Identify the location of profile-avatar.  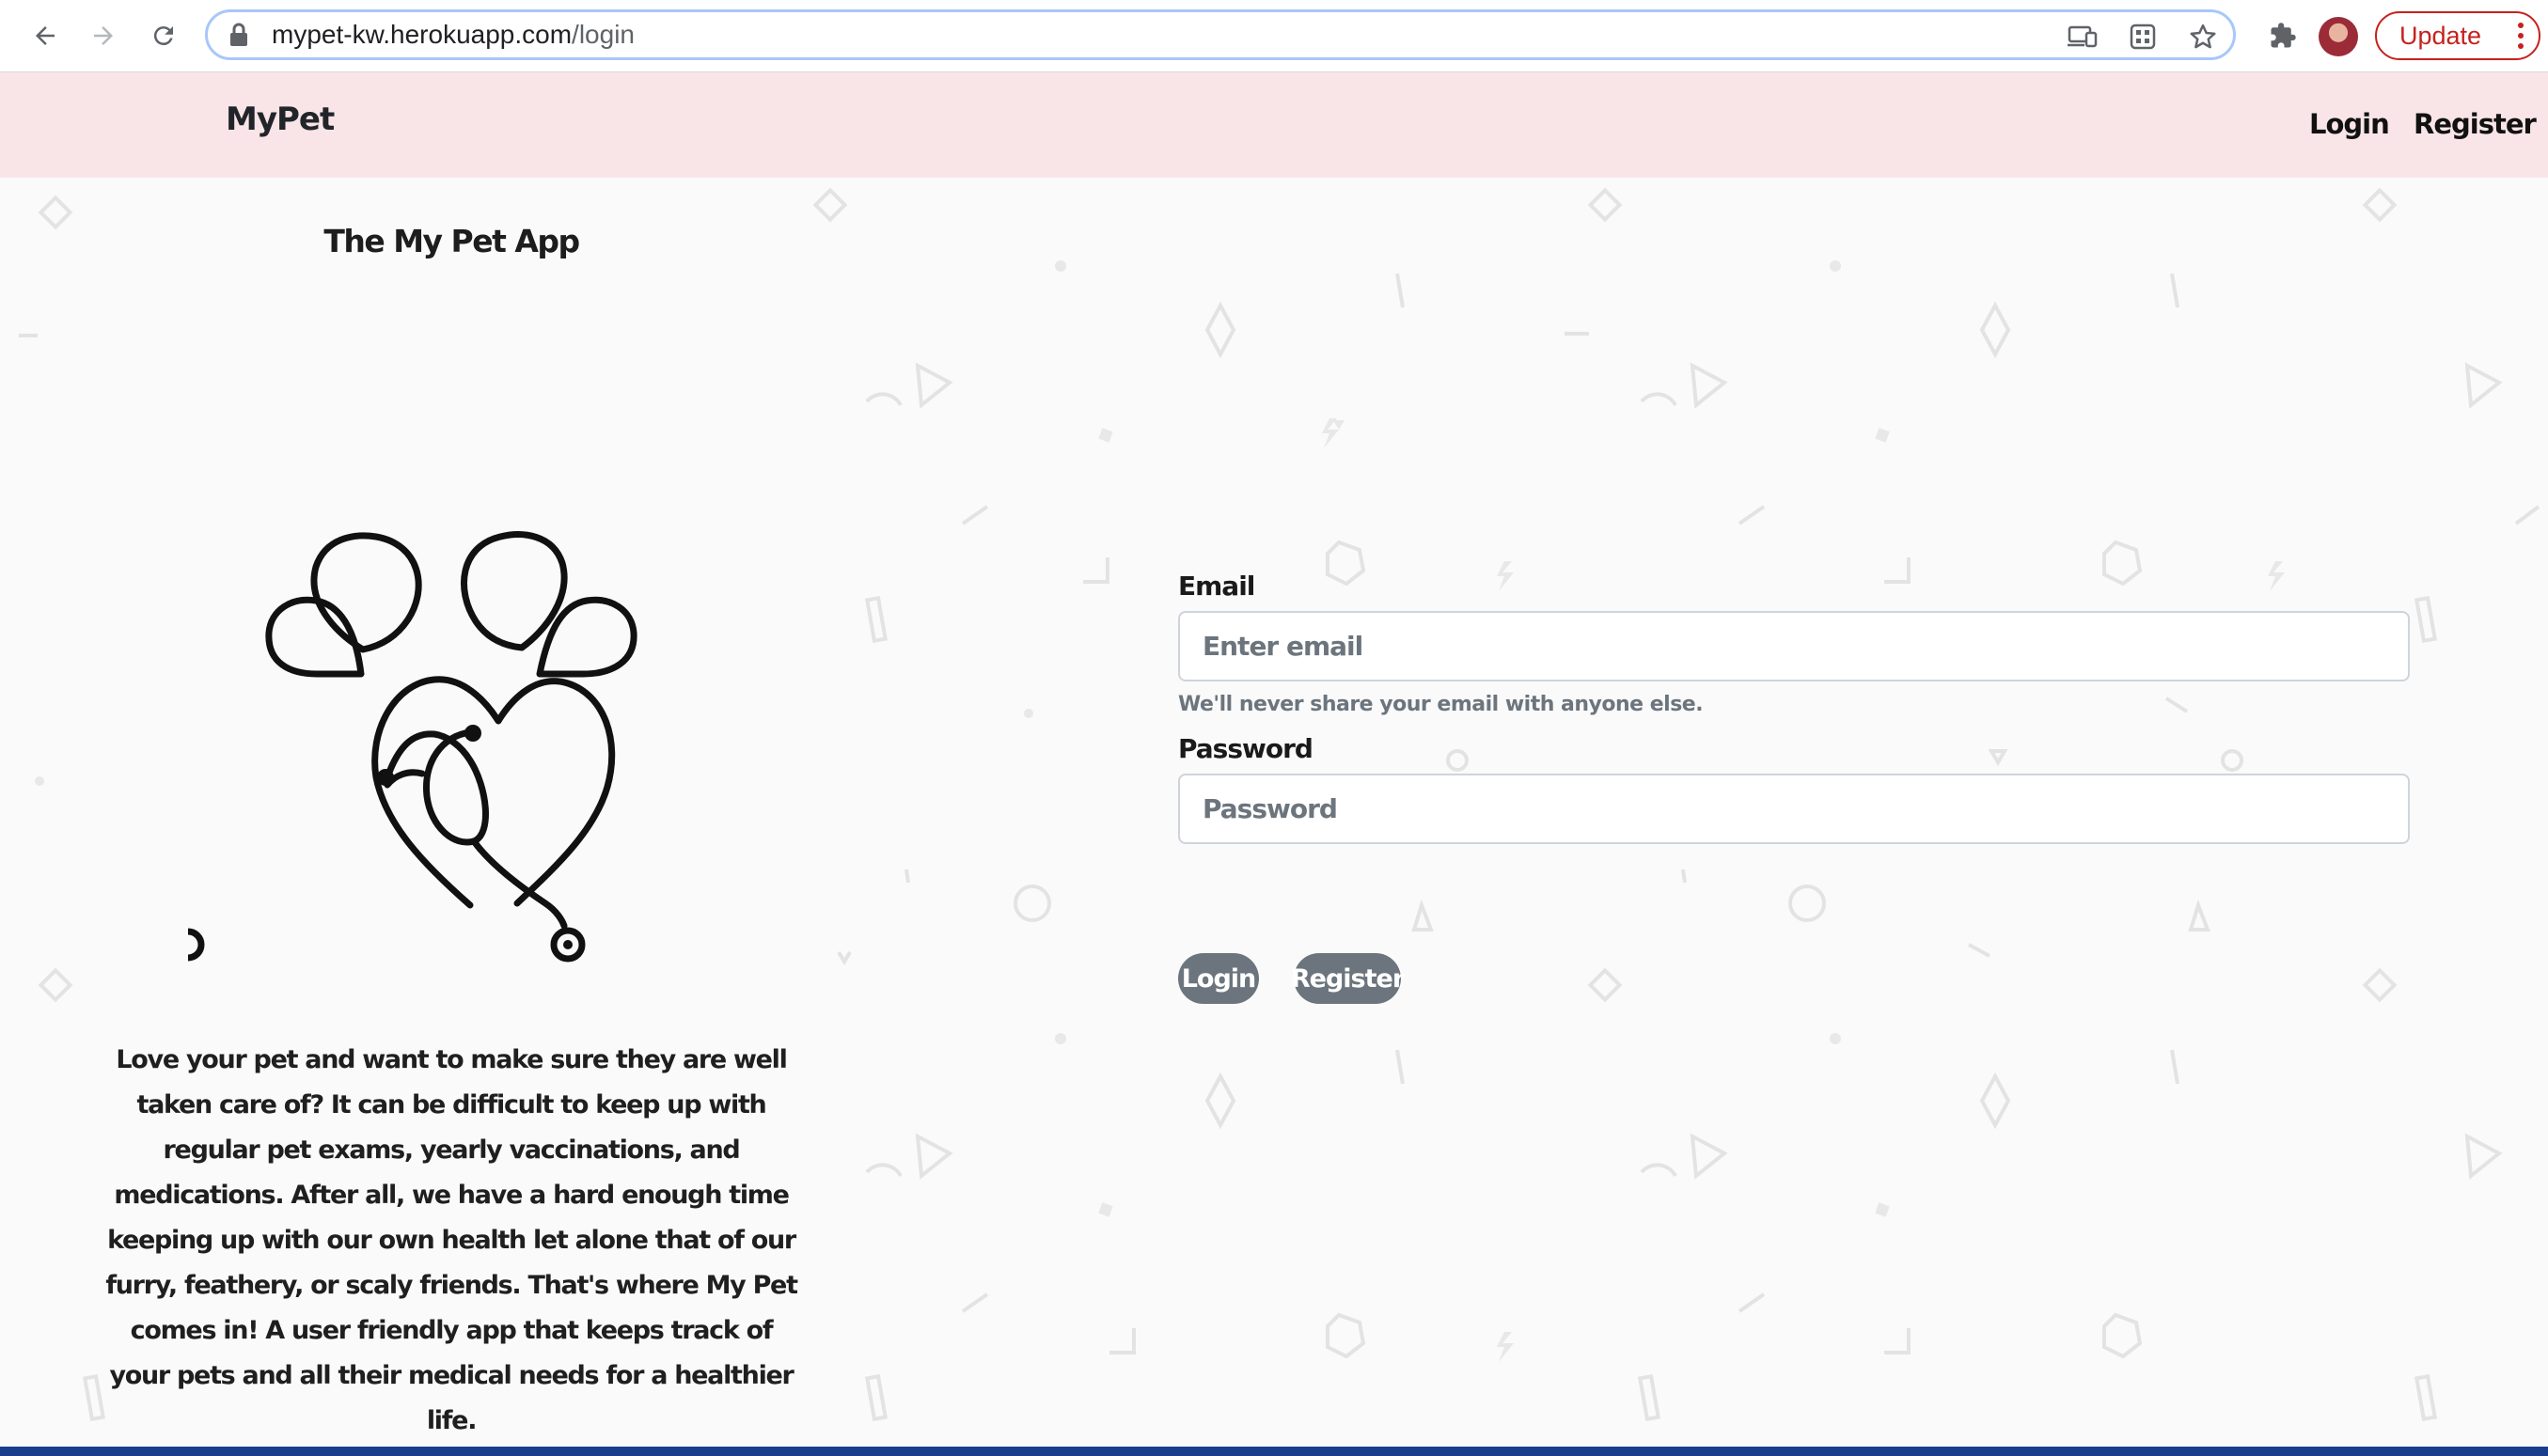
(2338, 36).